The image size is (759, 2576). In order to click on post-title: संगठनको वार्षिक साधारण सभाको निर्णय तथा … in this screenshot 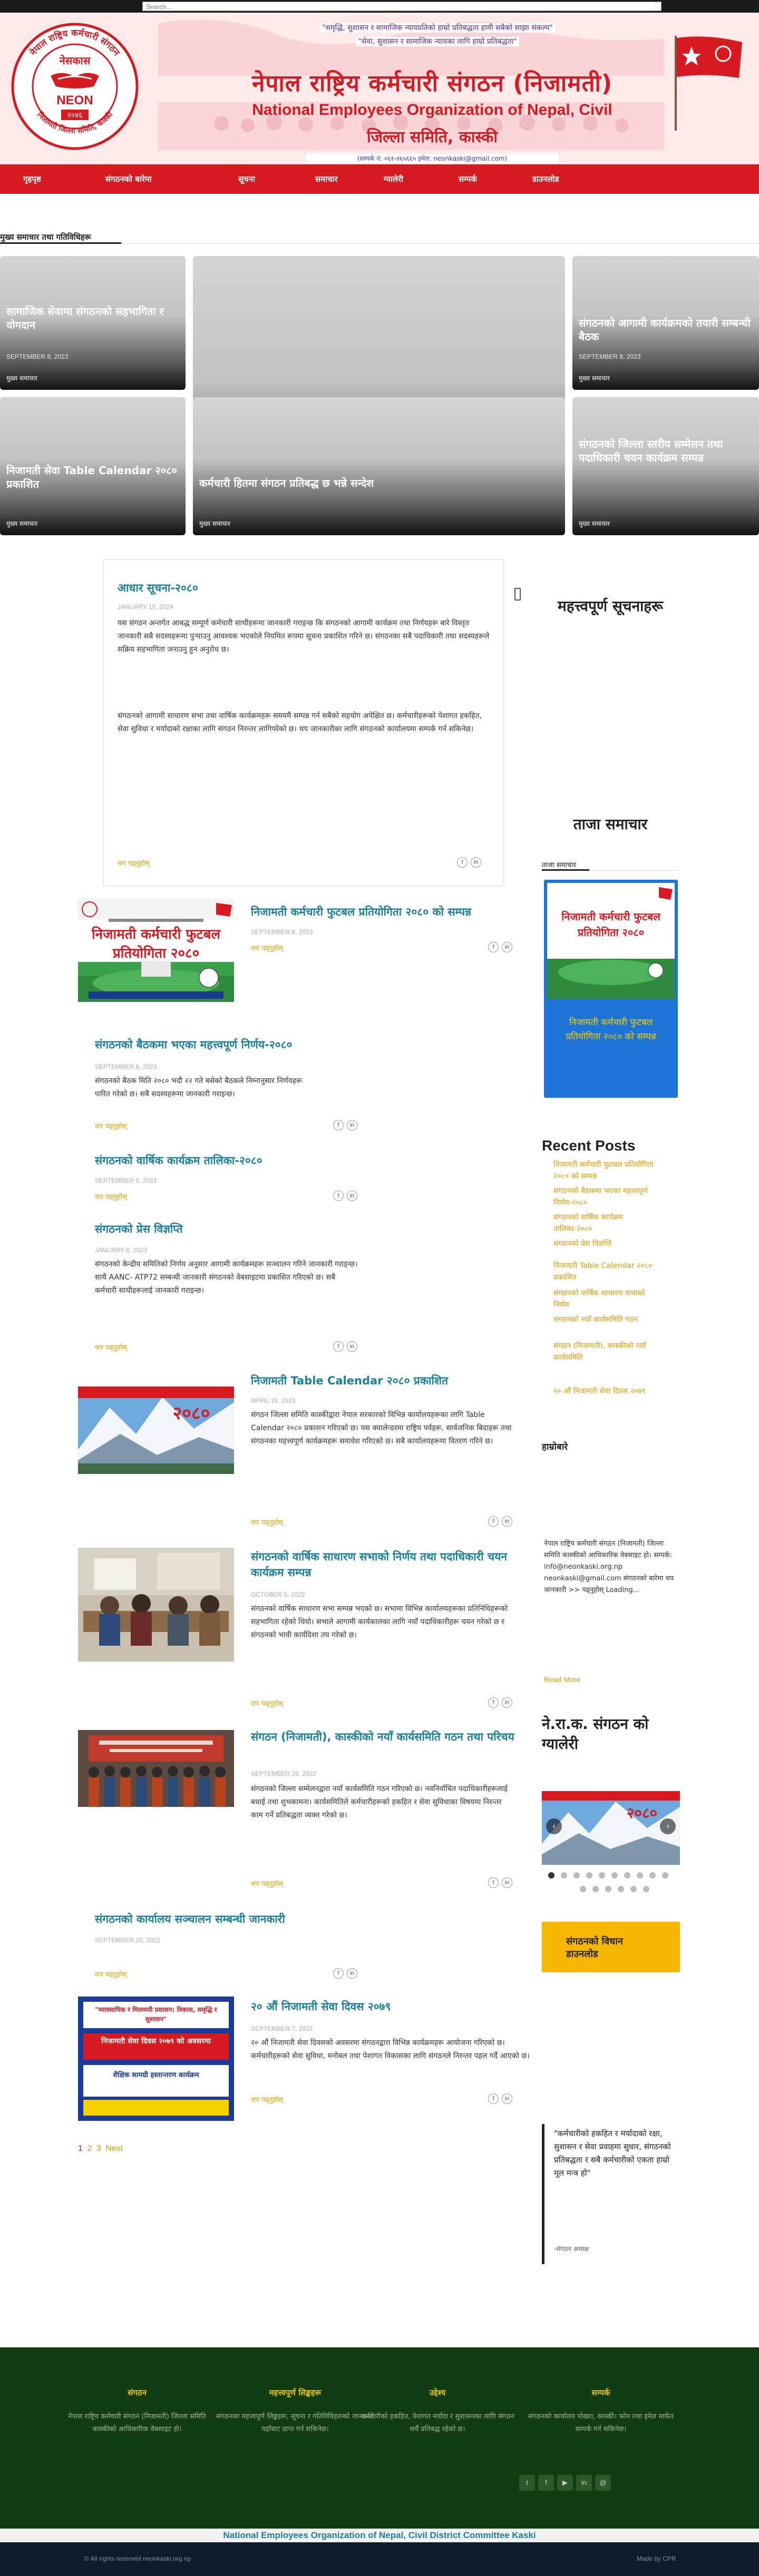, I will do `click(388, 1564)`.